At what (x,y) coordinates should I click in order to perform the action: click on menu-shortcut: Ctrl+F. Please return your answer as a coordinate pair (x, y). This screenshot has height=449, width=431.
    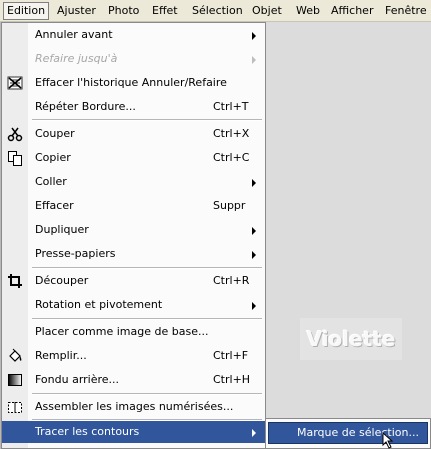
    Looking at the image, I should click on (231, 355).